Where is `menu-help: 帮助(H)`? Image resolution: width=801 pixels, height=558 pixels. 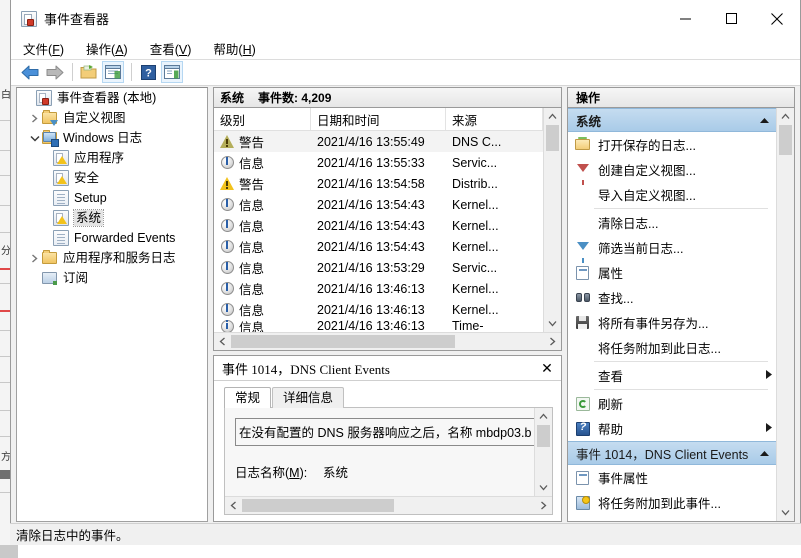 menu-help: 帮助(H) is located at coordinates (234, 48).